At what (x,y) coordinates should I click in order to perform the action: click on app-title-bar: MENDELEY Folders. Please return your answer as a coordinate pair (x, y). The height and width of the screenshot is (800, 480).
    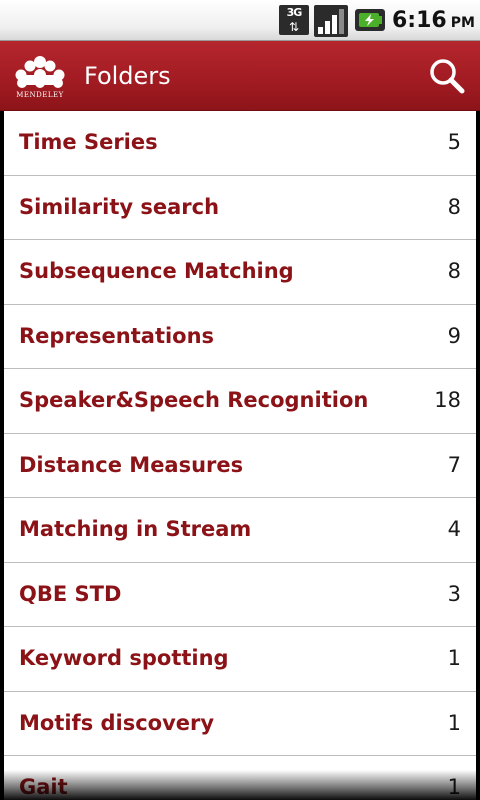
    Looking at the image, I should click on (240, 76).